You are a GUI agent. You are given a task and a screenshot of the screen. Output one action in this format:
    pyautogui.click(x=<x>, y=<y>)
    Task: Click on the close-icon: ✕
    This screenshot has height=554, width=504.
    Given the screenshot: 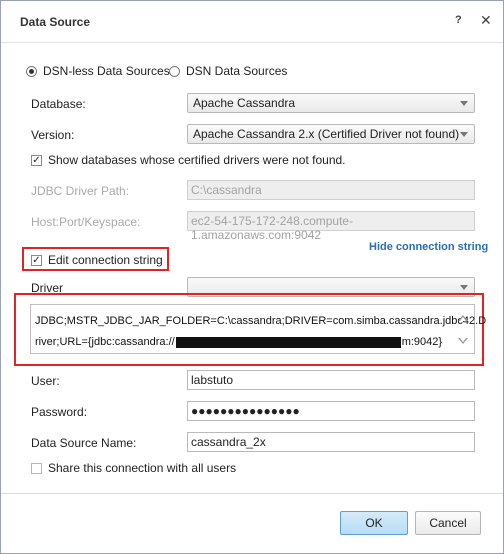 What is the action you would take?
    pyautogui.click(x=486, y=20)
    